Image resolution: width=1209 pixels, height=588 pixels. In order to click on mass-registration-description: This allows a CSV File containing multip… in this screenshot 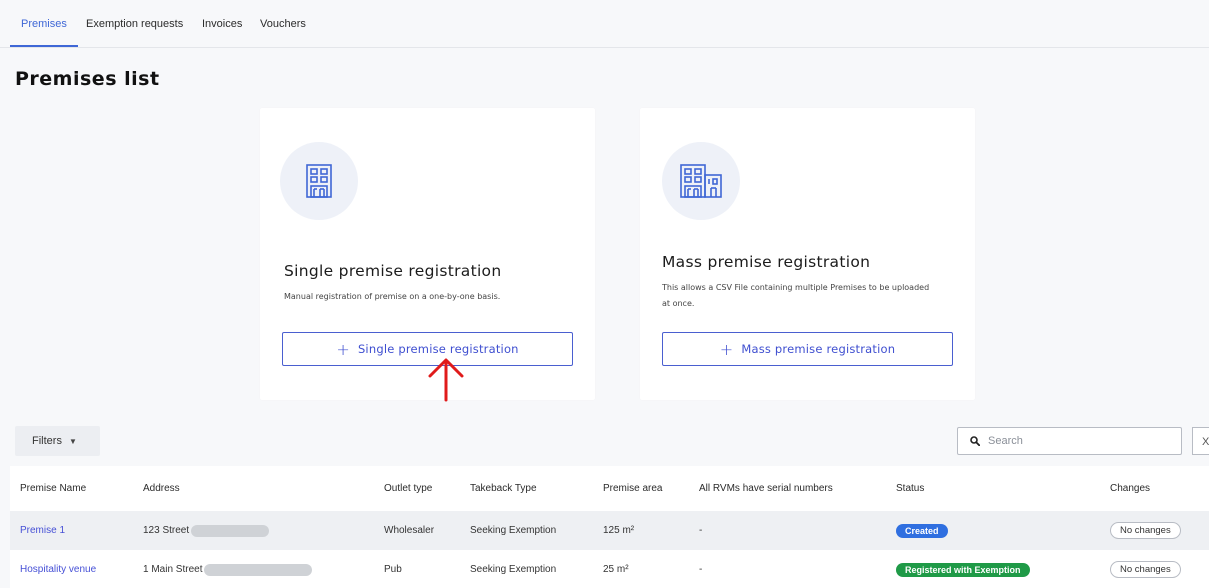, I will do `click(796, 295)`.